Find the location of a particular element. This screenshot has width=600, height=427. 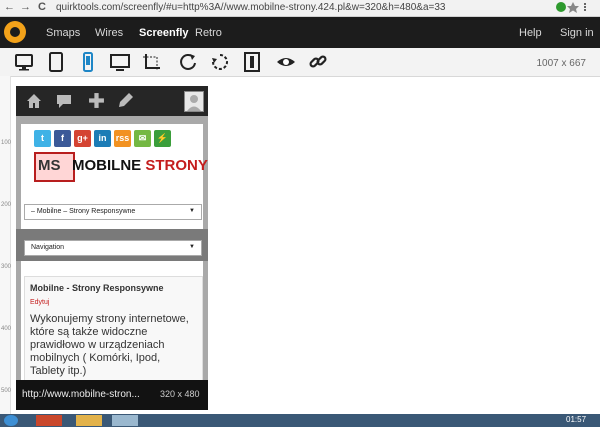

desktop-icon is located at coordinates (24, 62).